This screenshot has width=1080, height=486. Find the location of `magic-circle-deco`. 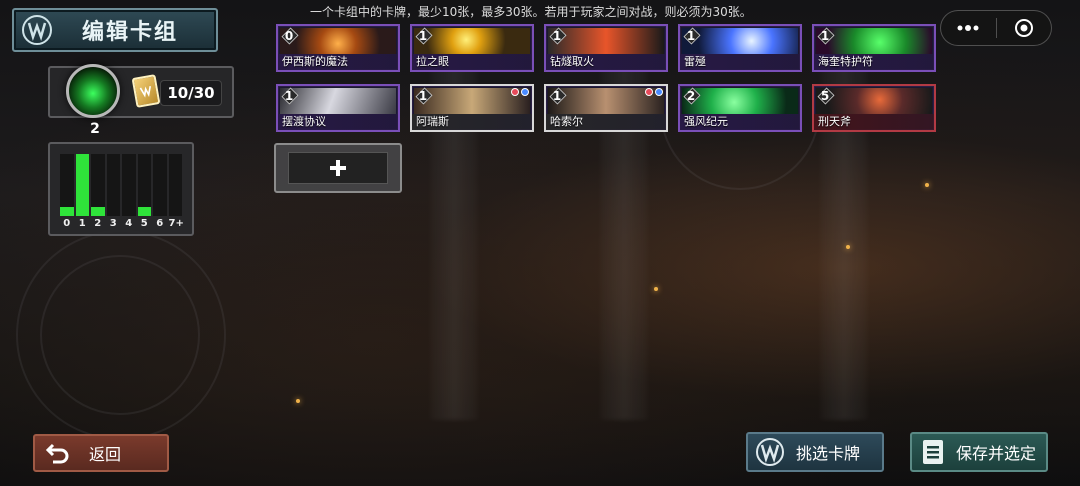

magic-circle-deco is located at coordinates (120, 335).